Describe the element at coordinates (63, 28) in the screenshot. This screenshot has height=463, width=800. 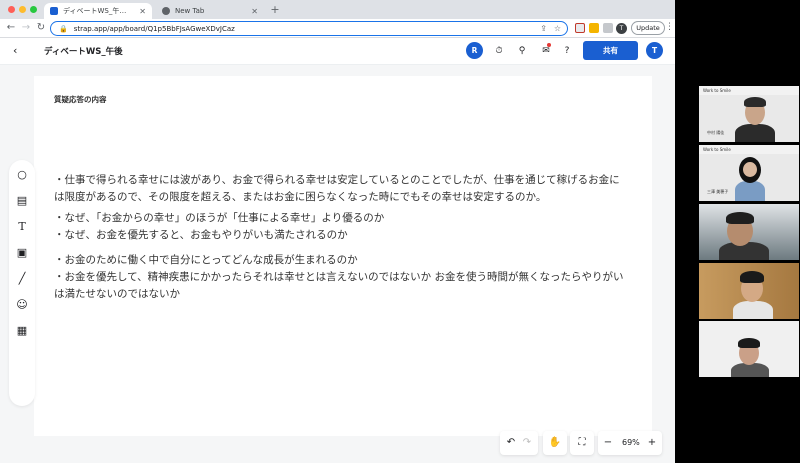
I see `lock-icon: 🔒` at that location.